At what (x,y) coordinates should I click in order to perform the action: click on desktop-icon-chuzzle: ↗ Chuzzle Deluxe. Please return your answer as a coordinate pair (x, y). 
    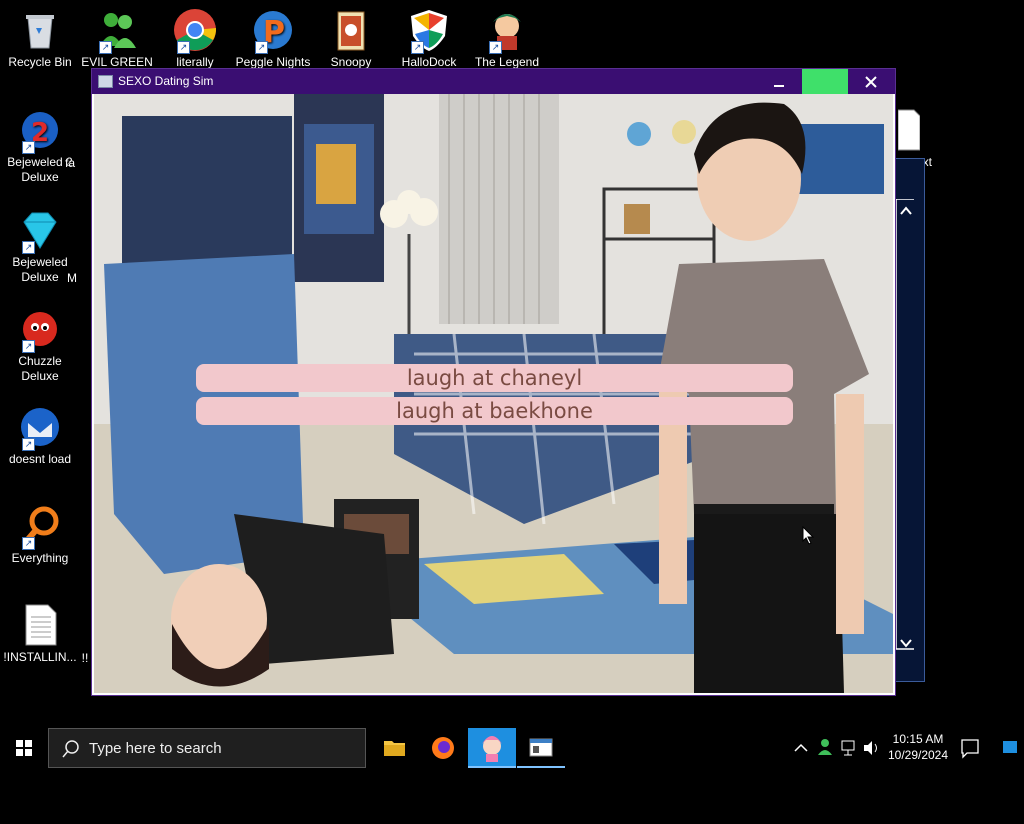
    Looking at the image, I should click on (40, 345).